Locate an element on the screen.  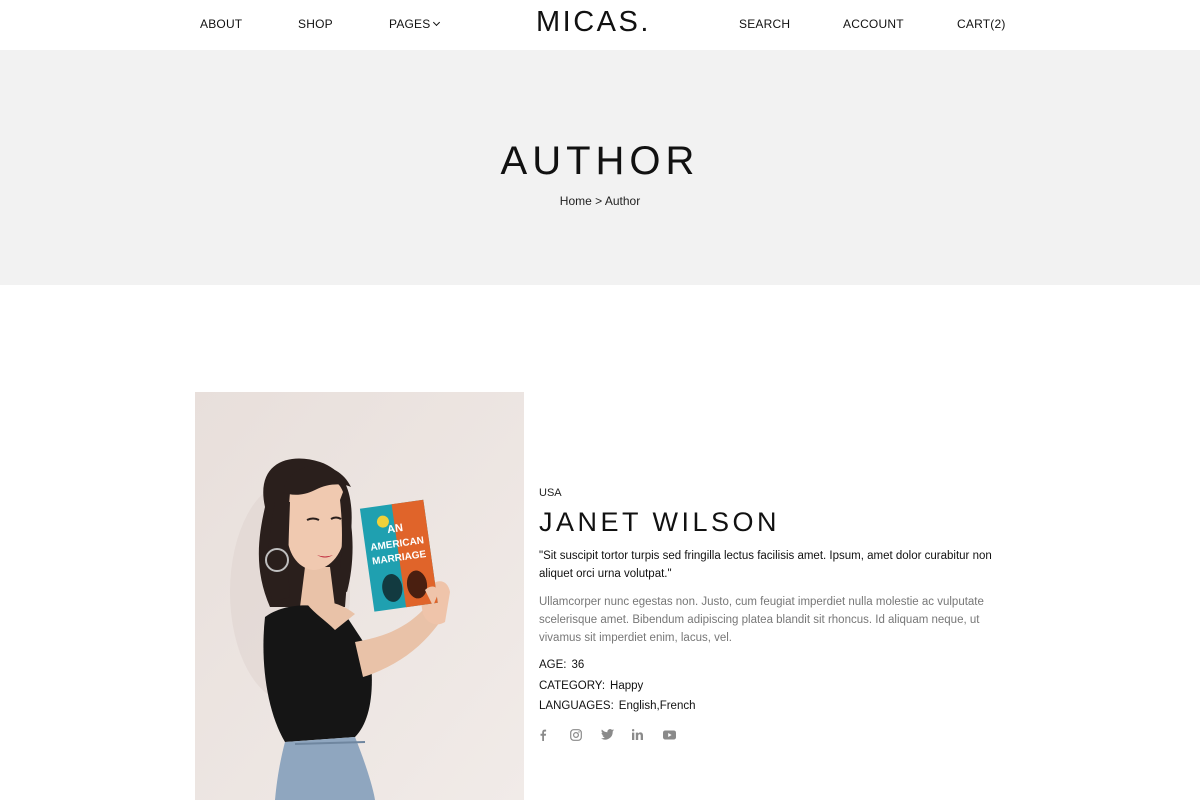
chevron-down-icon is located at coordinates (437, 22).